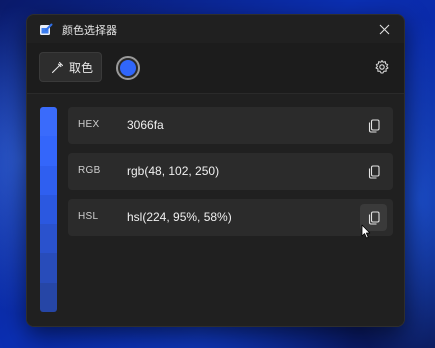 Image resolution: width=435 pixels, height=348 pixels. I want to click on color-shades-palette, so click(48, 209).